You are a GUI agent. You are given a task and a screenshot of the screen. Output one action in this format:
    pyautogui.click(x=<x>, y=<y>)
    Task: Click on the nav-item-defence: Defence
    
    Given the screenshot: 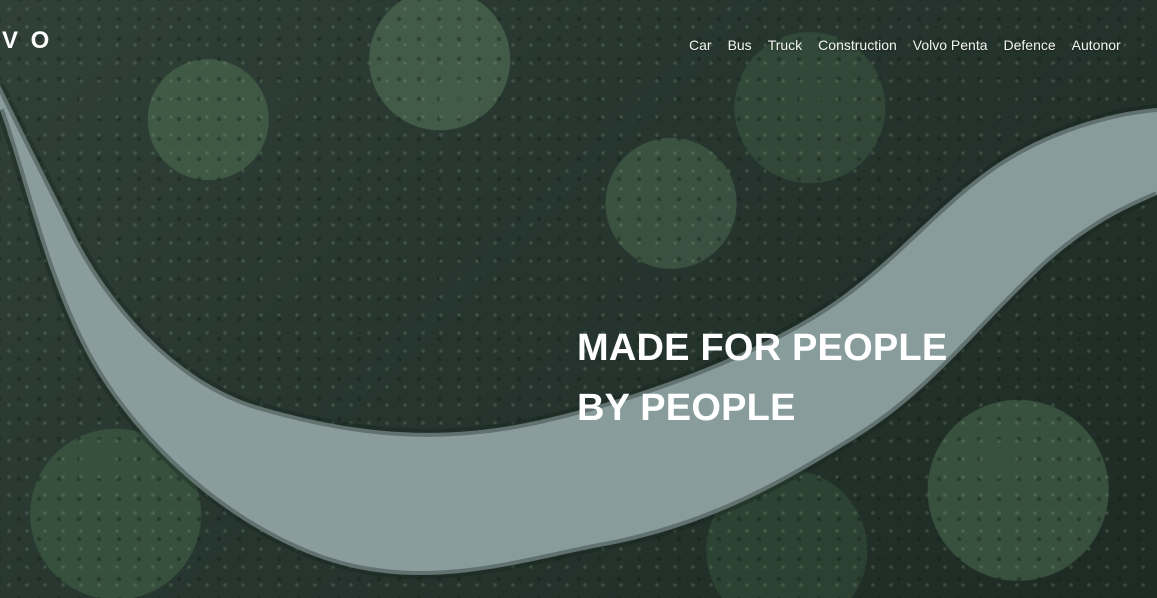 What is the action you would take?
    pyautogui.click(x=1030, y=45)
    